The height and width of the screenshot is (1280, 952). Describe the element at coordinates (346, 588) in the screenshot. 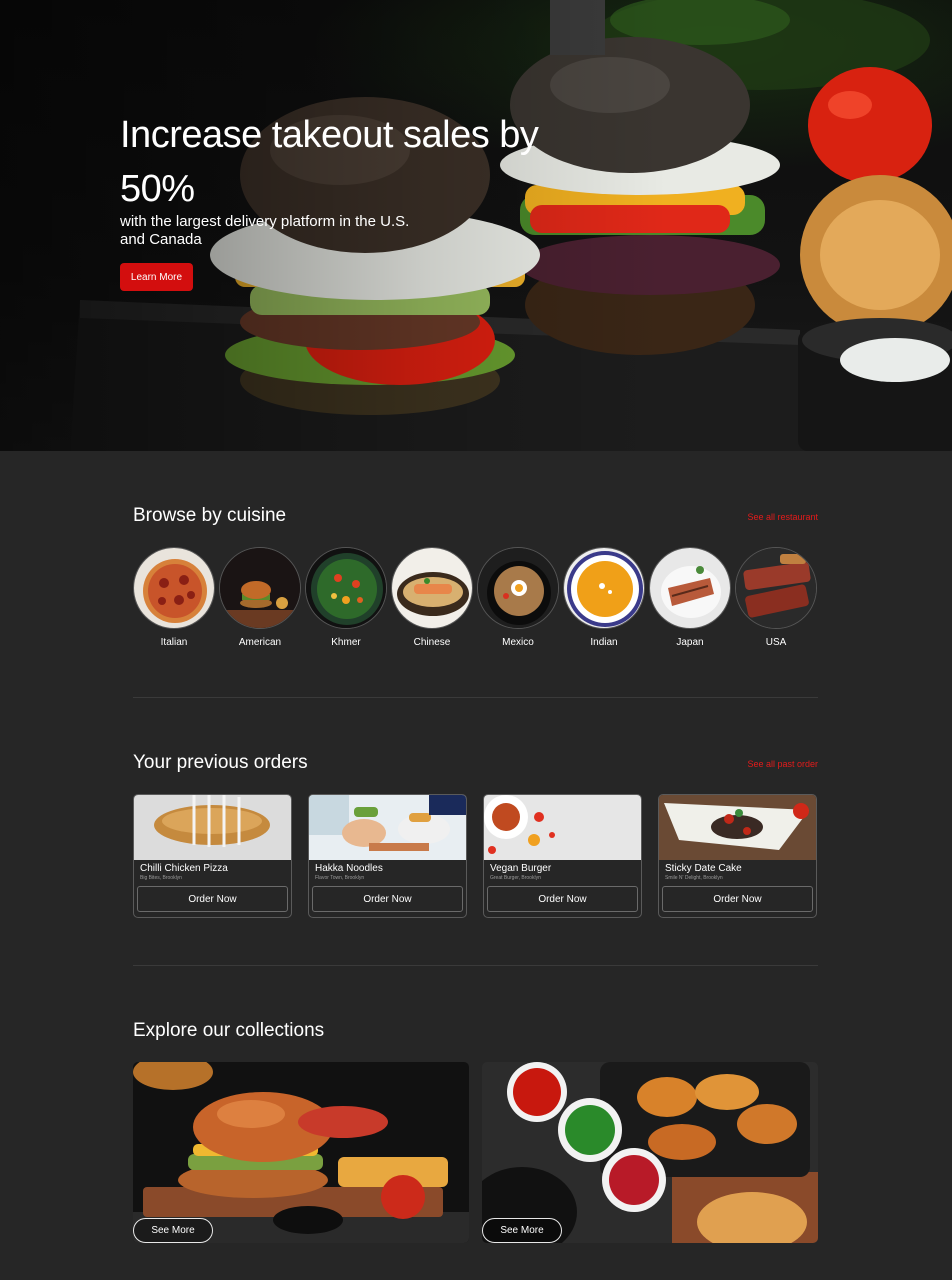

I see `salad-image` at that location.